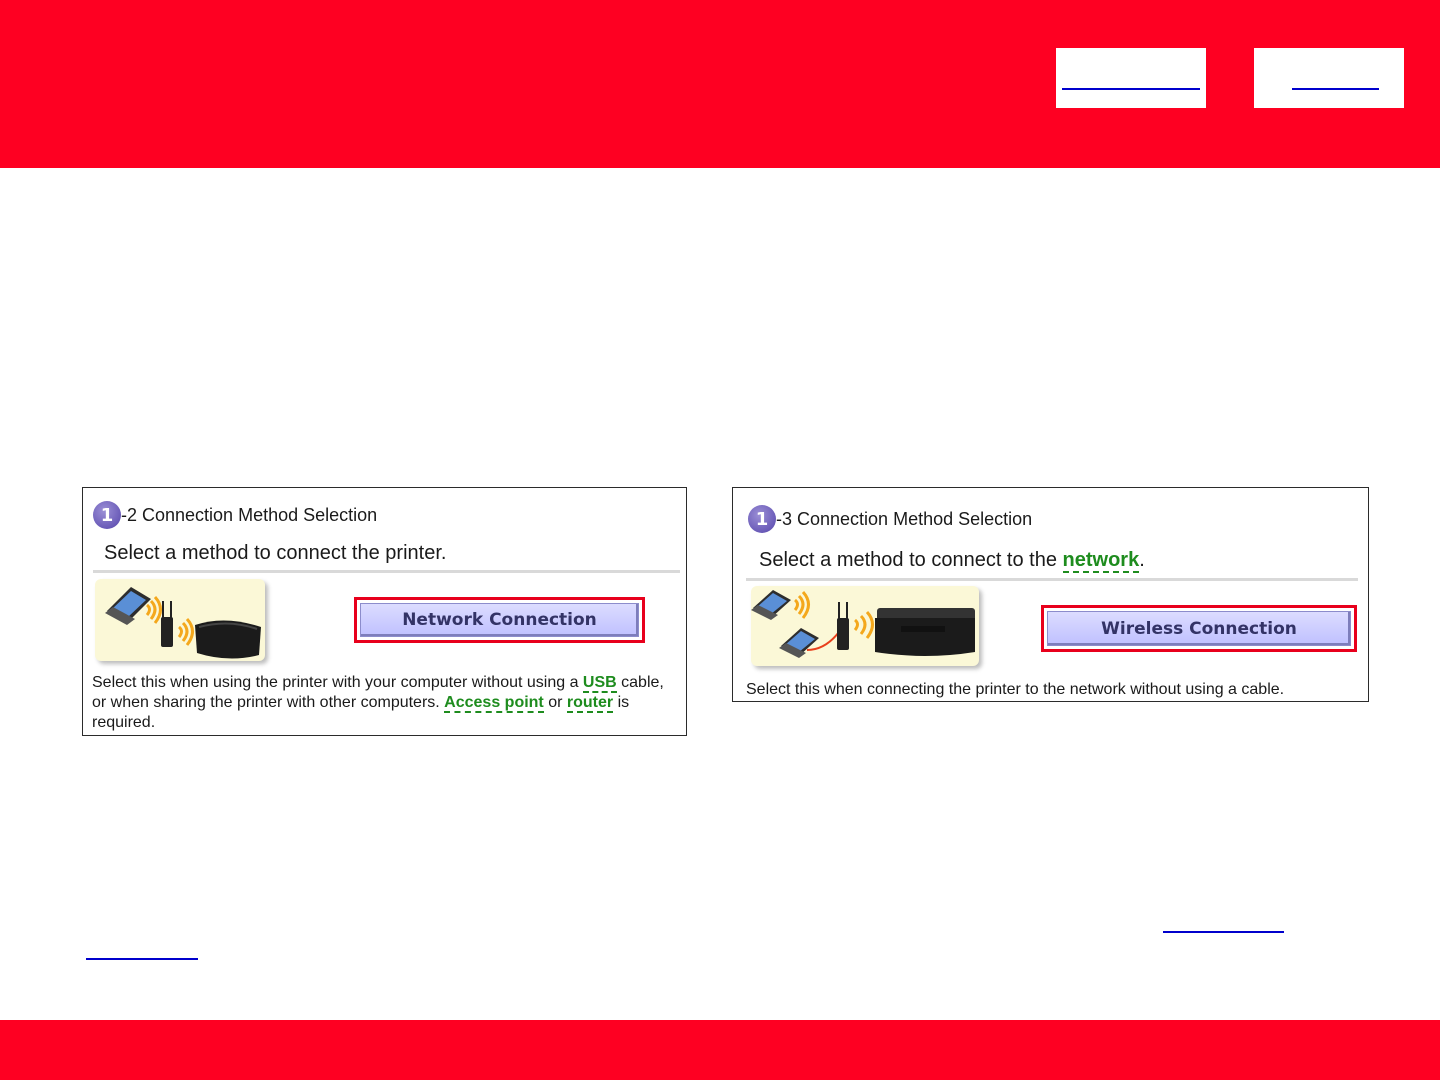 The width and height of the screenshot is (1440, 1080). What do you see at coordinates (555, 702) in the screenshot?
I see `desc-text: or` at bounding box center [555, 702].